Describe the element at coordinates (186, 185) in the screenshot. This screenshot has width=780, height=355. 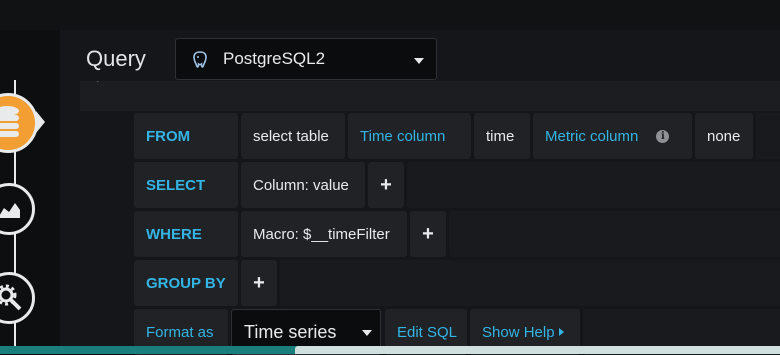
I see `select-keyword: SELECT` at that location.